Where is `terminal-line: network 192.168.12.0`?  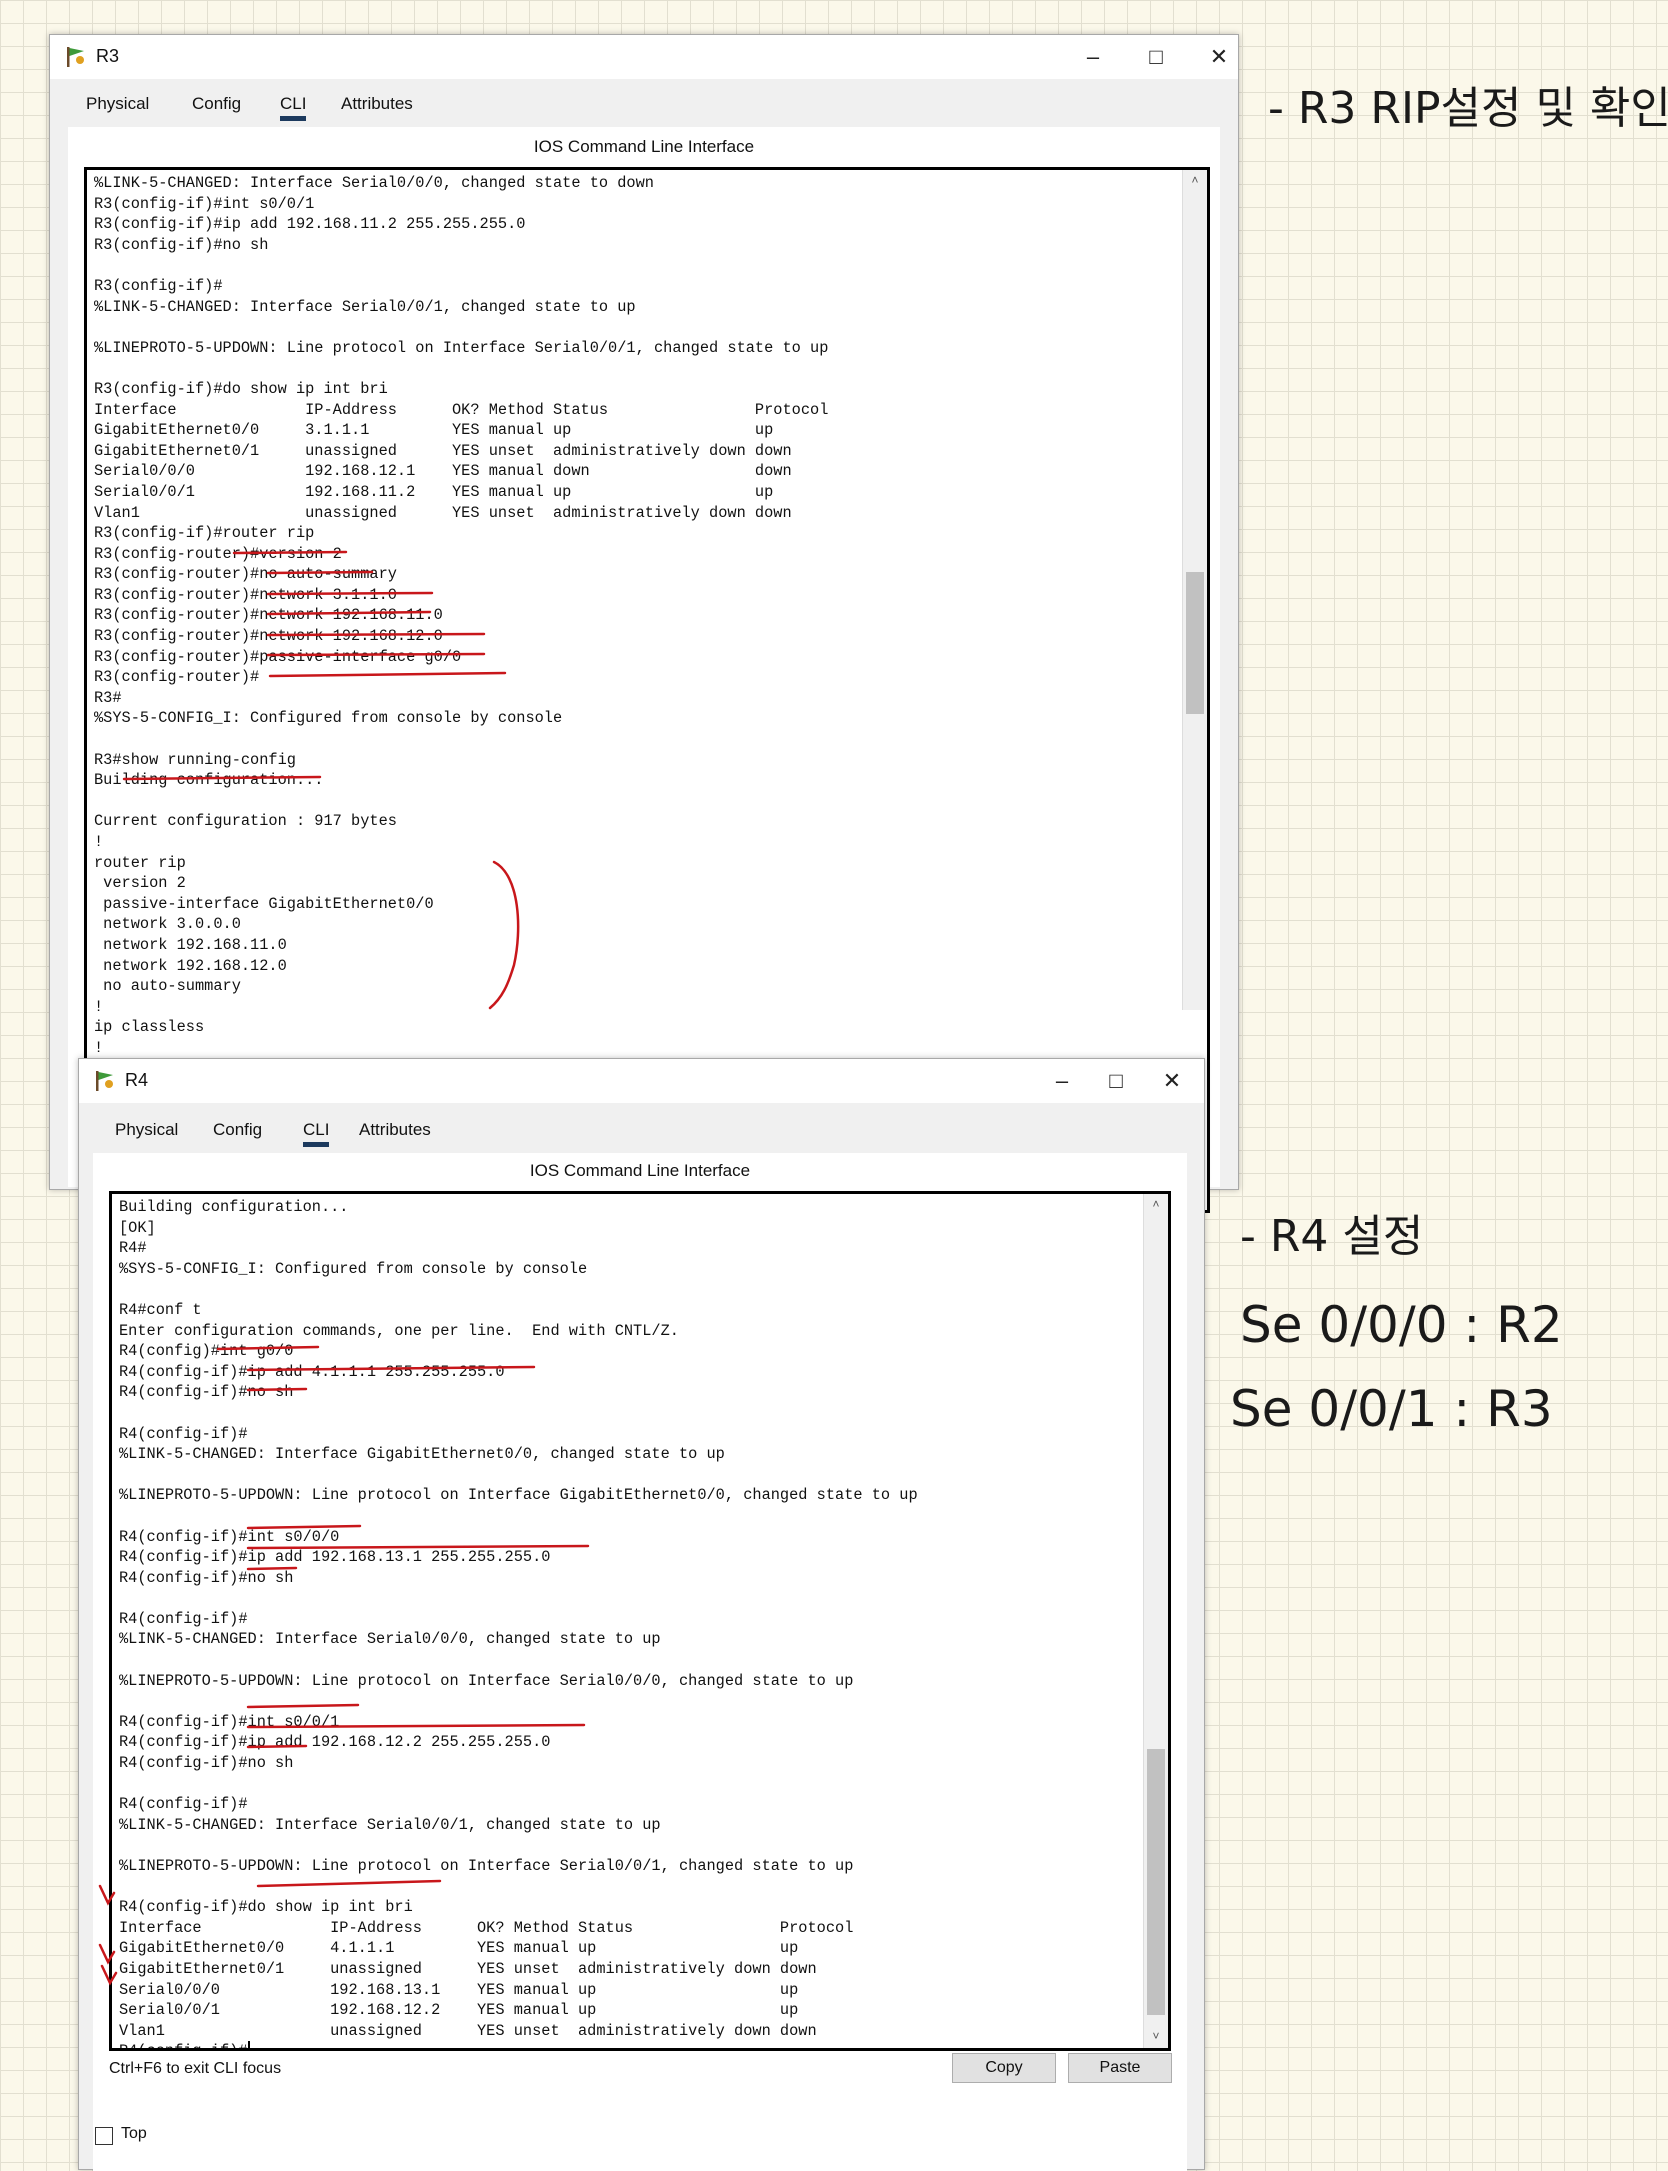
terminal-line: network 192.168.12.0 is located at coordinates (190, 965).